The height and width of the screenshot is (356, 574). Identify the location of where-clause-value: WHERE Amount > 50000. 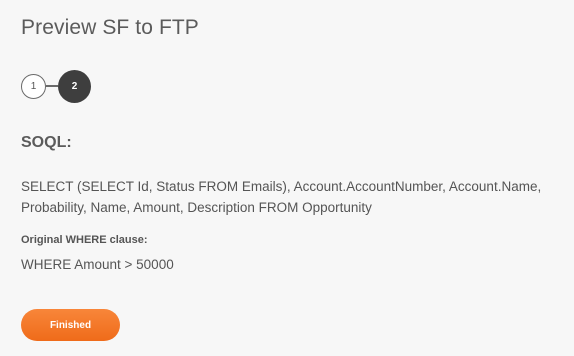
(97, 264).